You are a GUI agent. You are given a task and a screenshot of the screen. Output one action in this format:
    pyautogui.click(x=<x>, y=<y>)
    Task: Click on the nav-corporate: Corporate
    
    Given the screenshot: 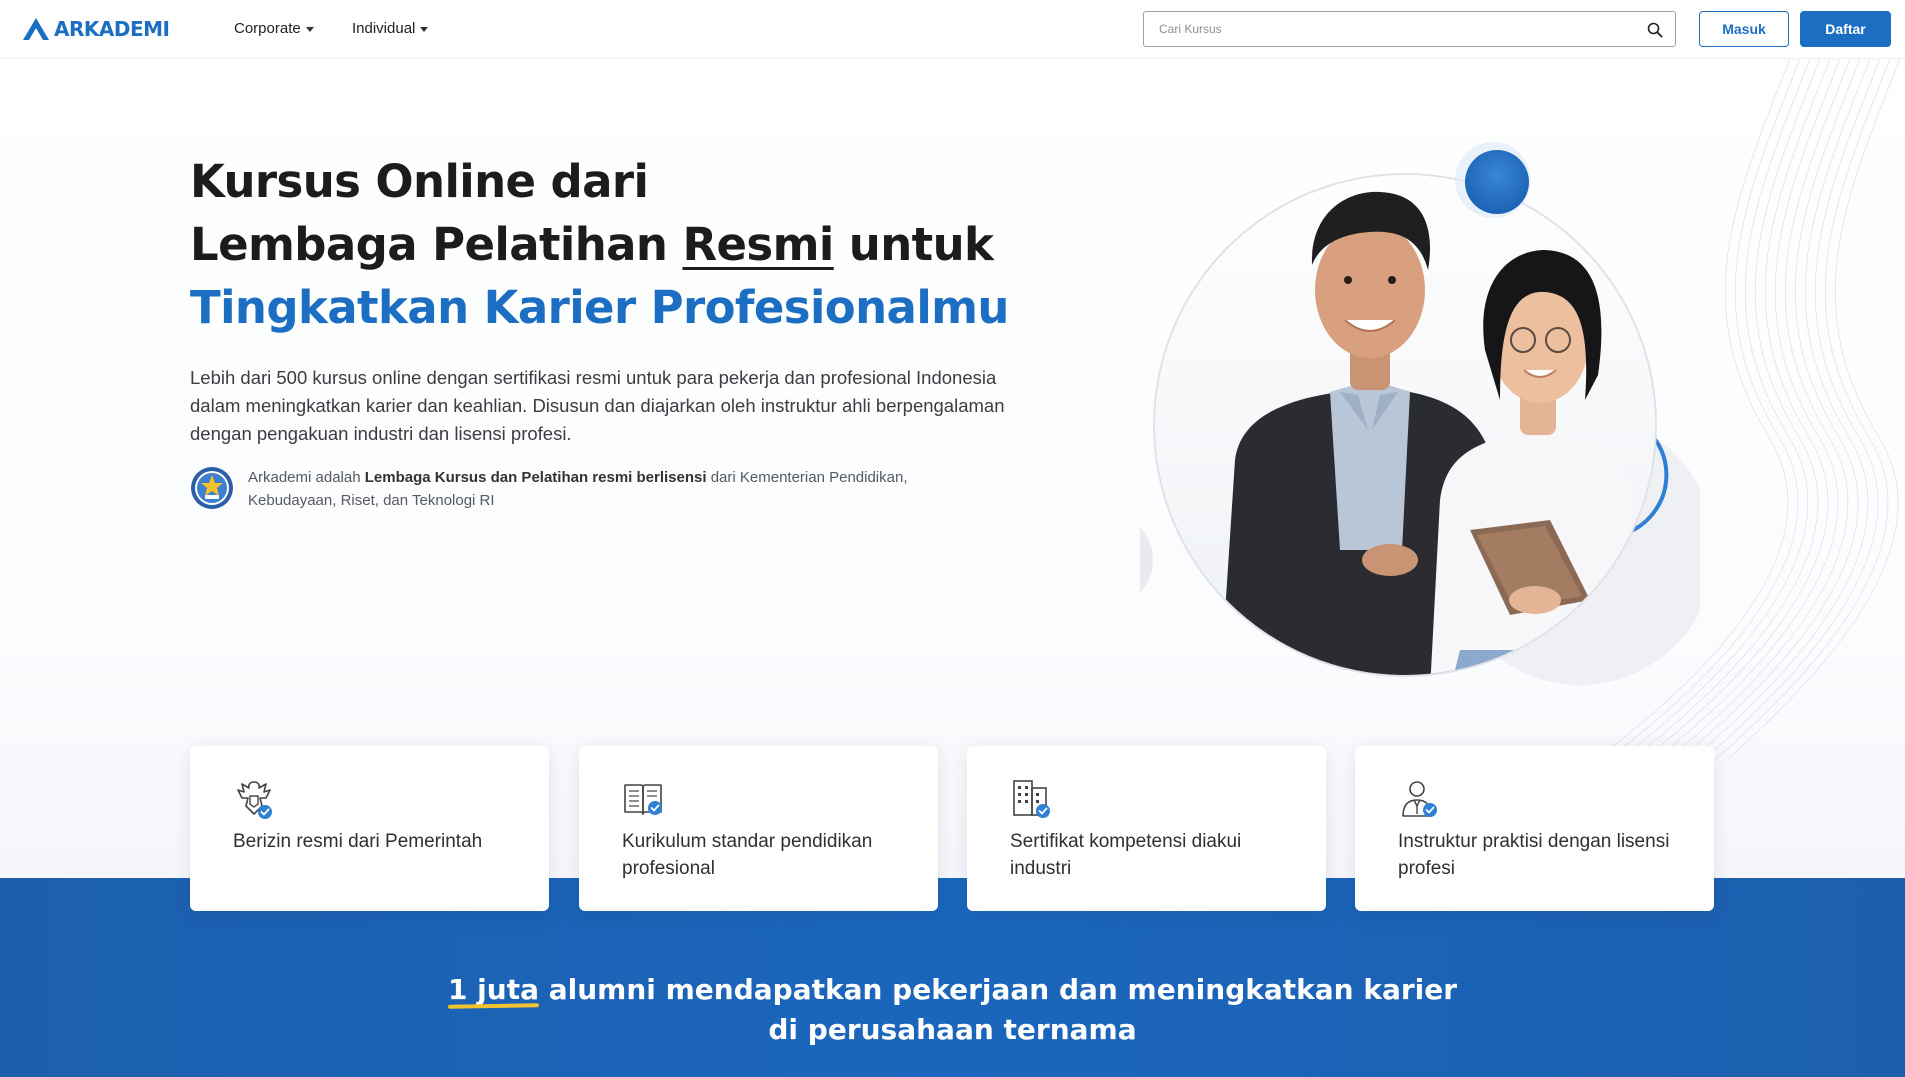 What is the action you would take?
    pyautogui.click(x=274, y=28)
    